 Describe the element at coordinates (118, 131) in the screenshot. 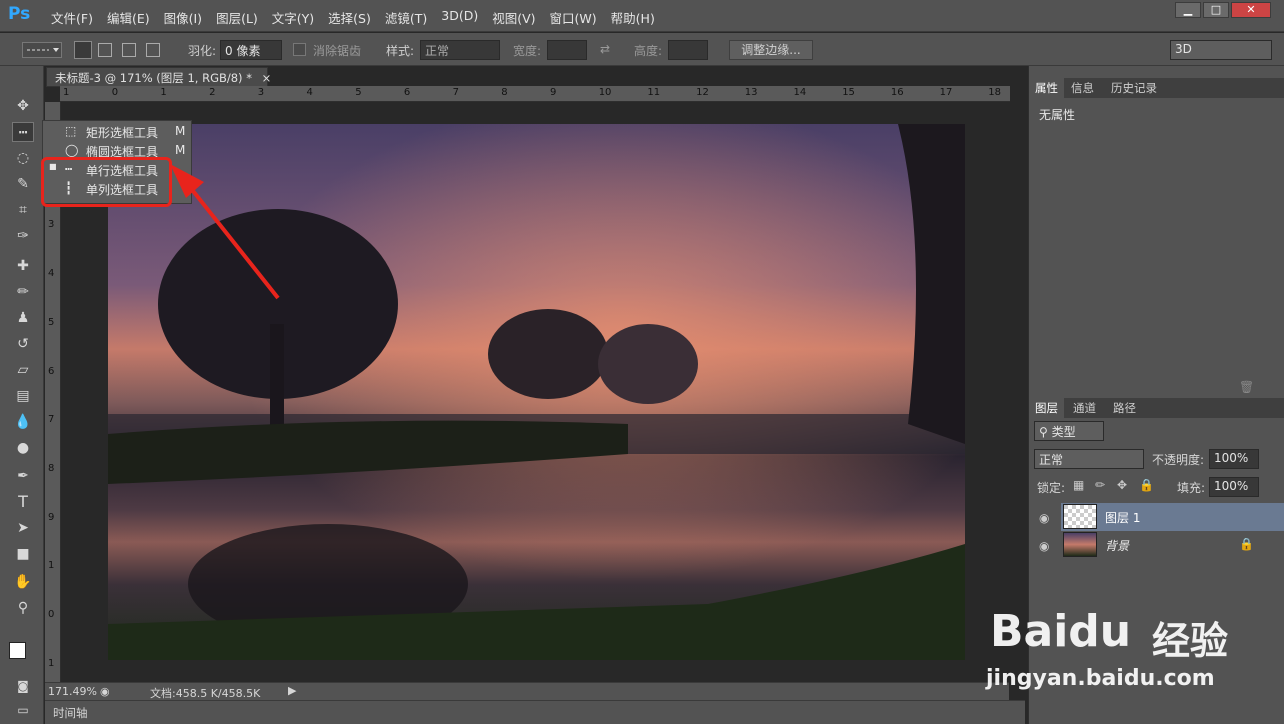

I see `flyout-item-rect-marquee: ⬚ 矩形选框工具 M` at that location.